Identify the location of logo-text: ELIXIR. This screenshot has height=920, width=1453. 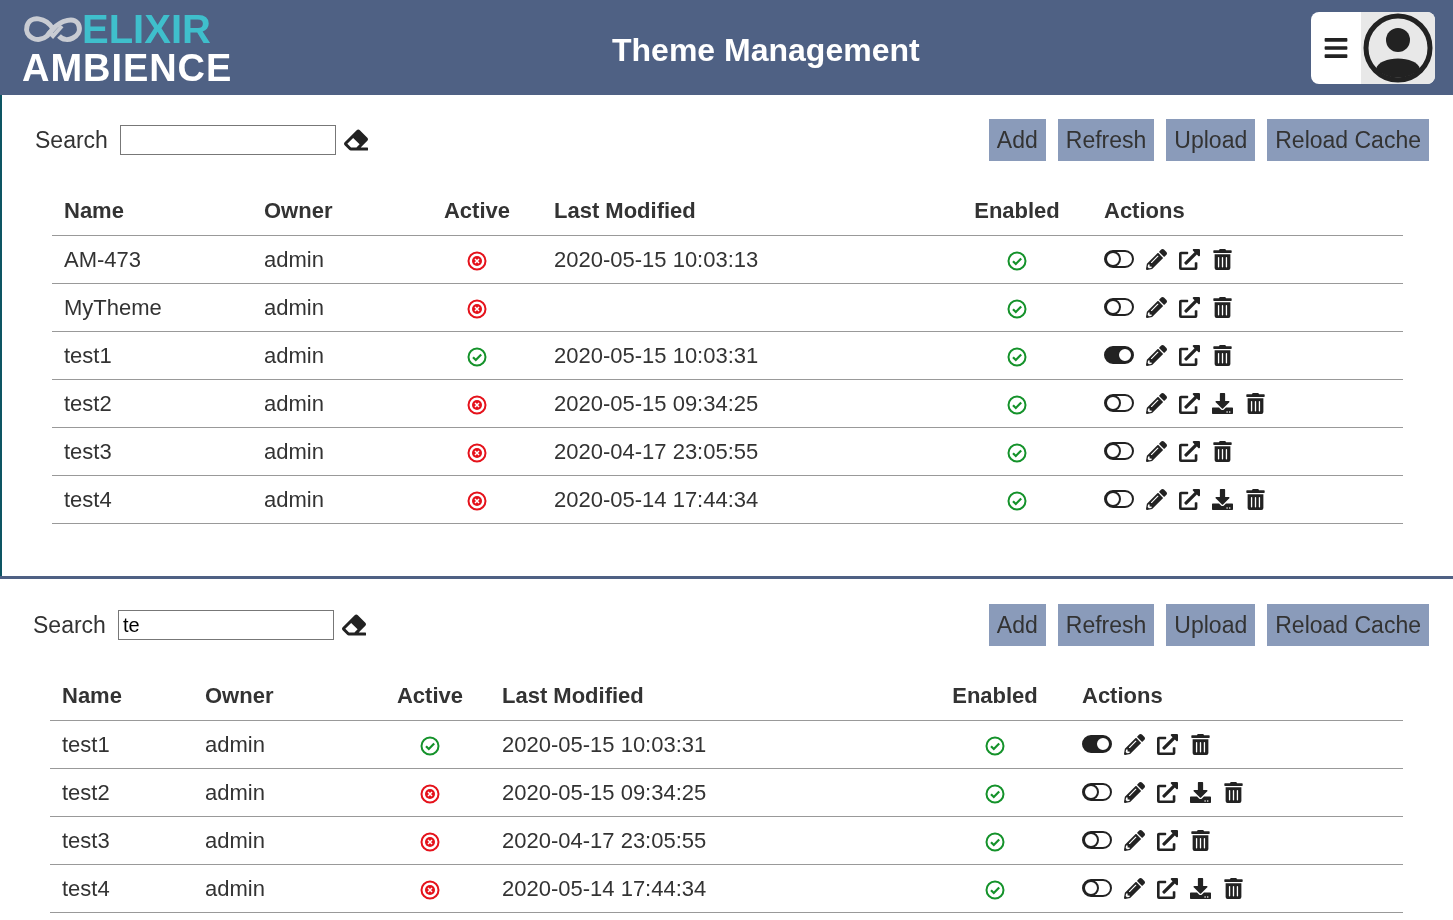
(146, 28).